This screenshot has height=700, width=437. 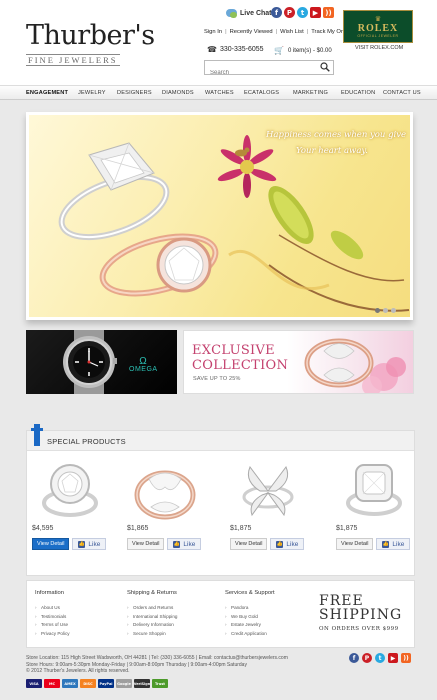 I want to click on product-card: $1,865 View Detail 👍 Like, so click(x=165, y=516).